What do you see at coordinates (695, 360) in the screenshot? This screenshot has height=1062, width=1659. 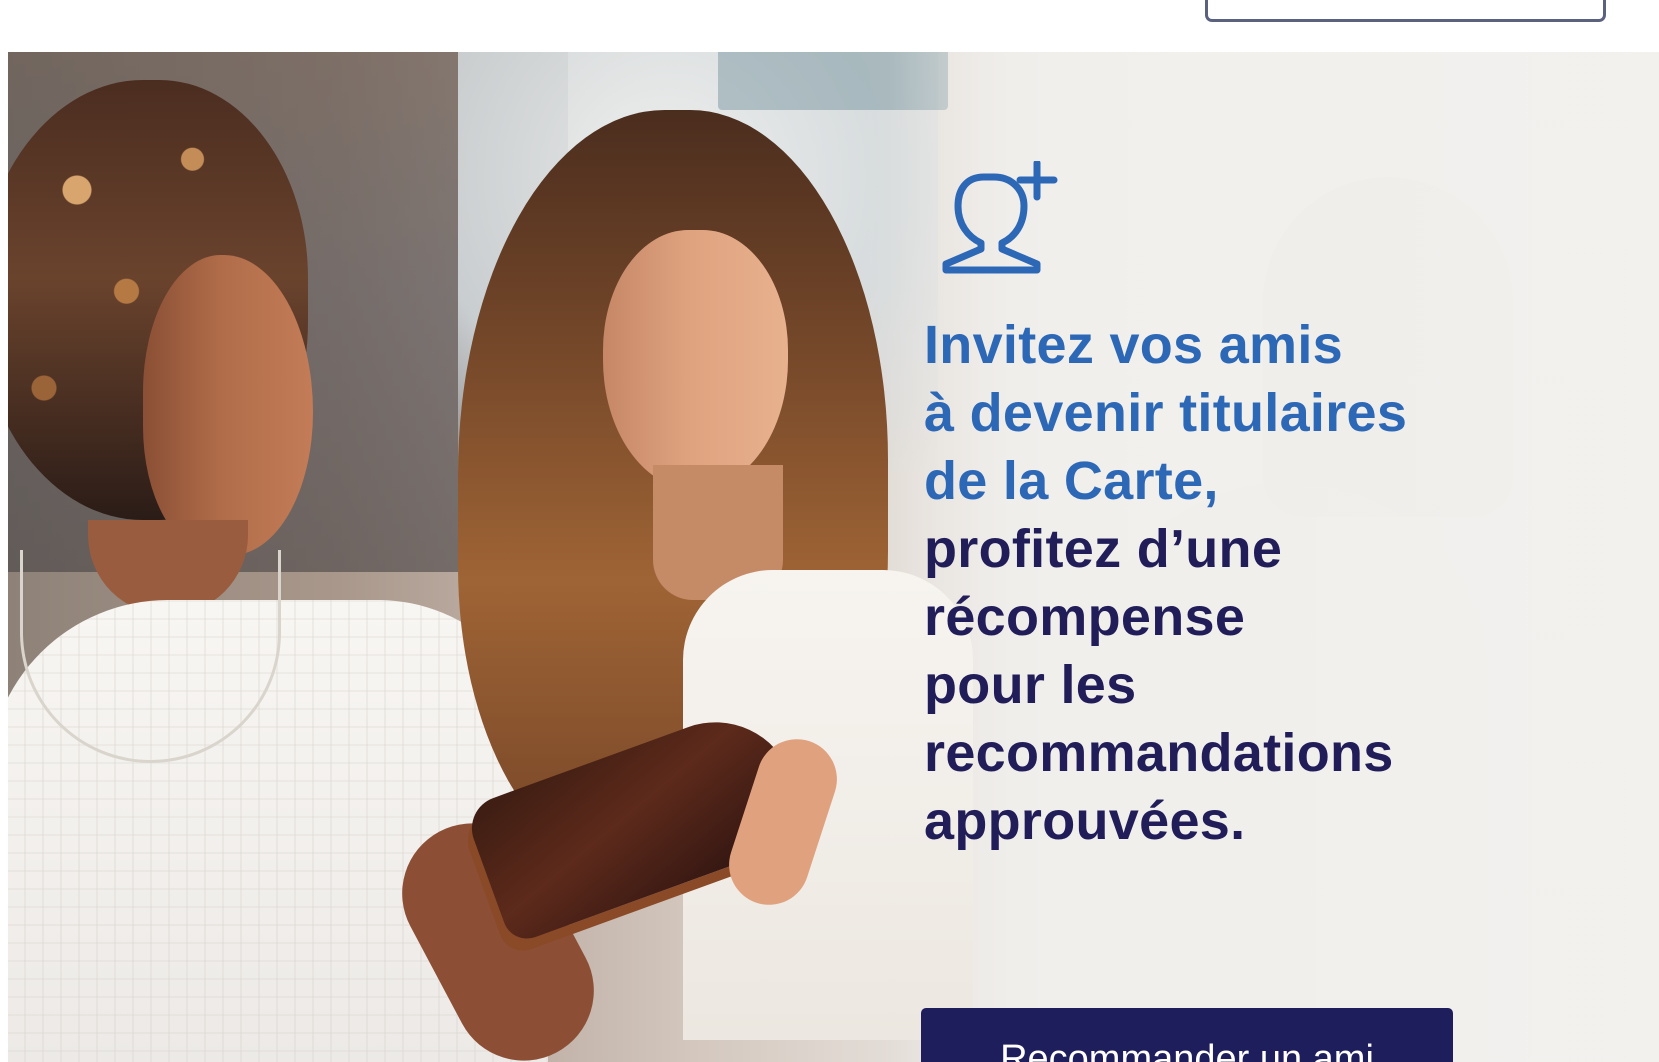 I see `face-shape` at bounding box center [695, 360].